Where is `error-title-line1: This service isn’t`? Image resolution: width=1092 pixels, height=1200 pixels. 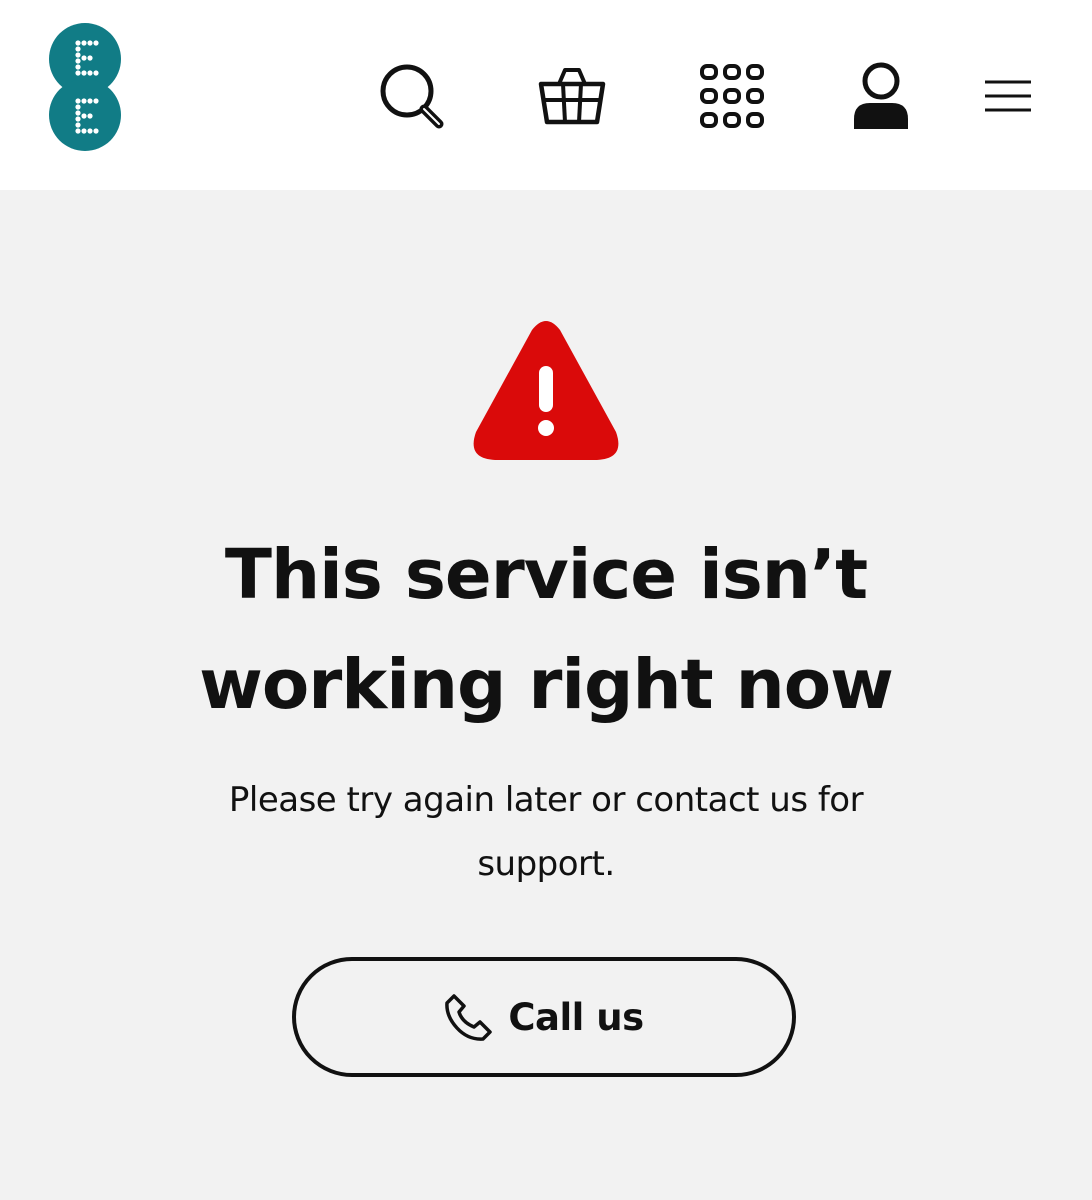 error-title-line1: This service isn’t is located at coordinates (546, 575).